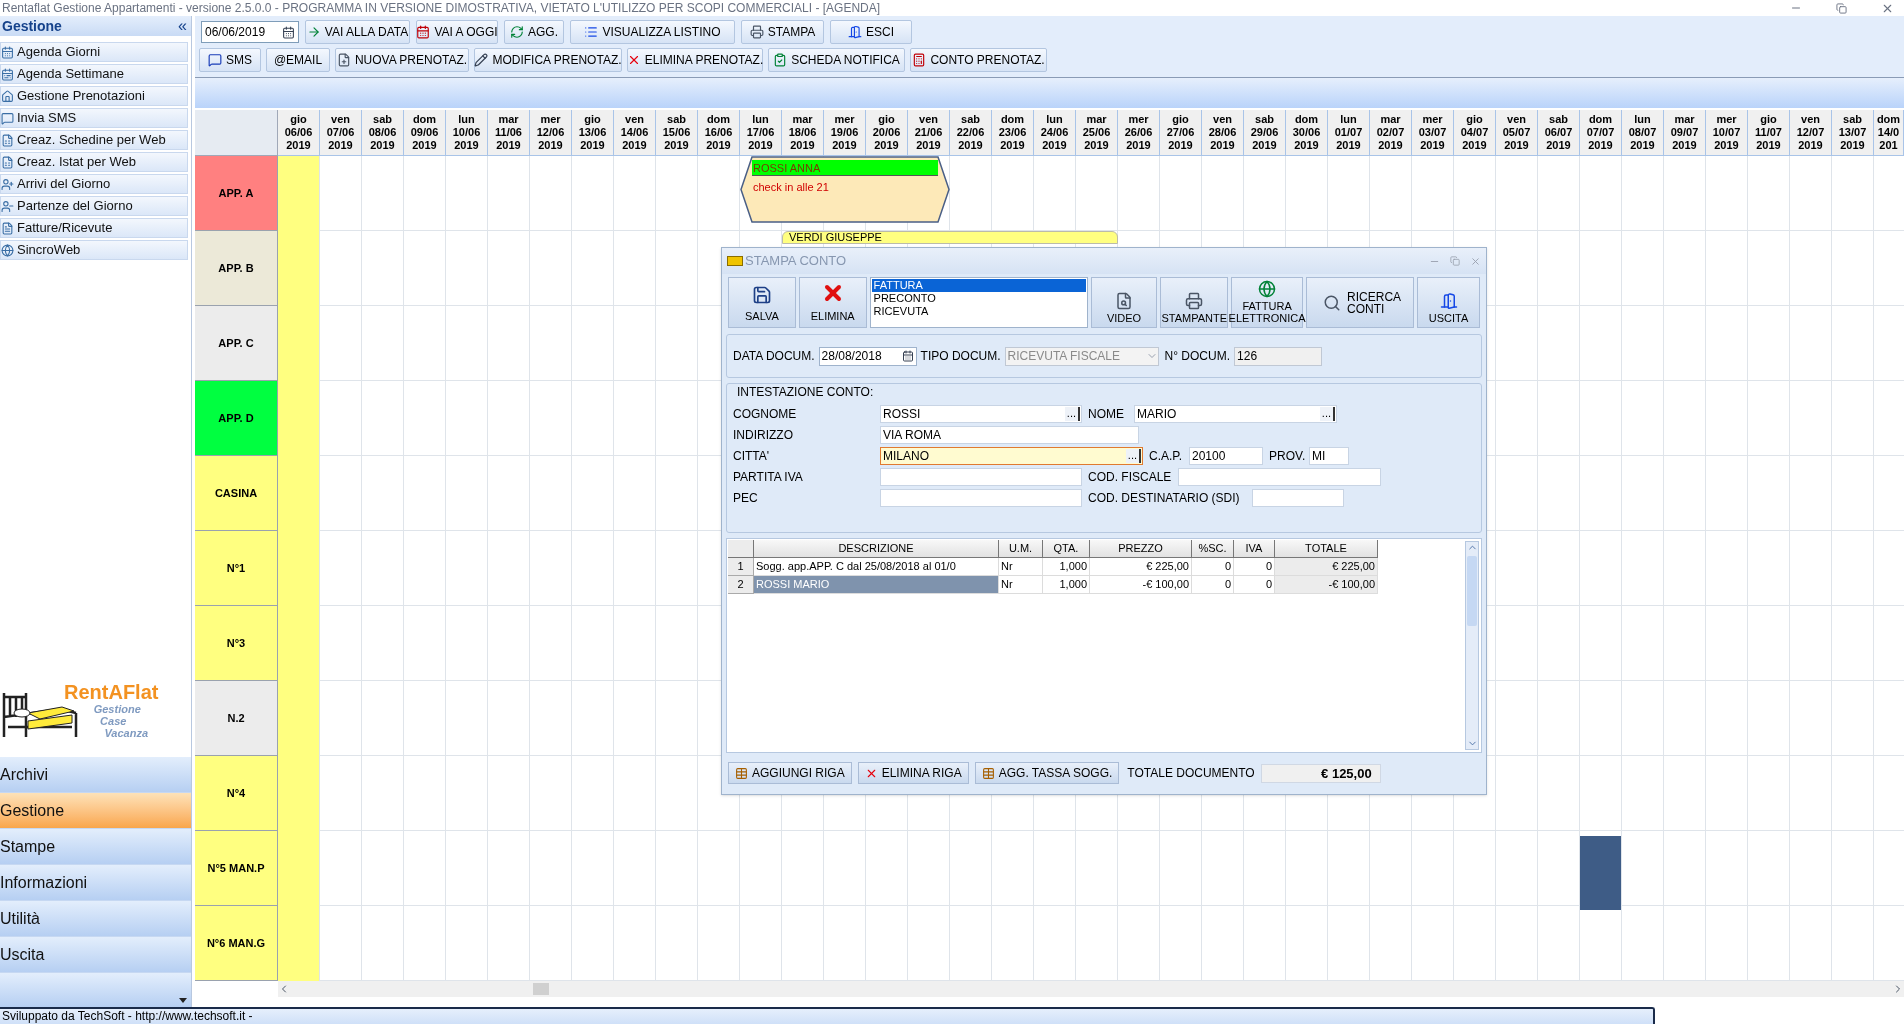 The height and width of the screenshot is (1024, 1904). Describe the element at coordinates (95, 811) in the screenshot. I see `nav-item: Gestione` at that location.